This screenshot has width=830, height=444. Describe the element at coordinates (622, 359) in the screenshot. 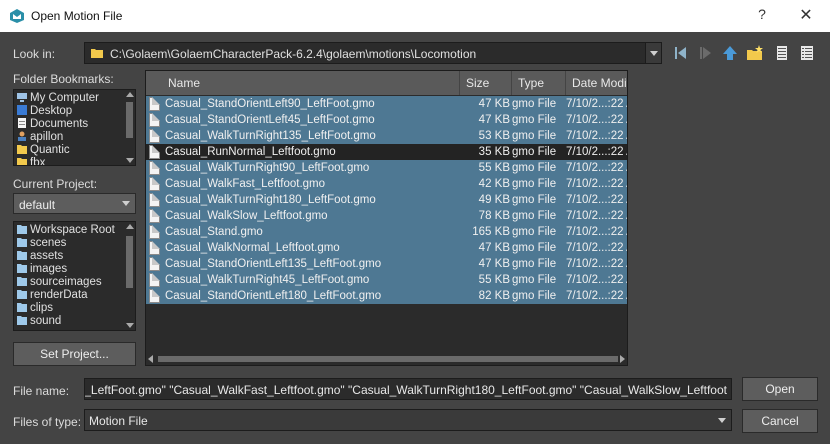

I see `scroll-right-icon` at that location.